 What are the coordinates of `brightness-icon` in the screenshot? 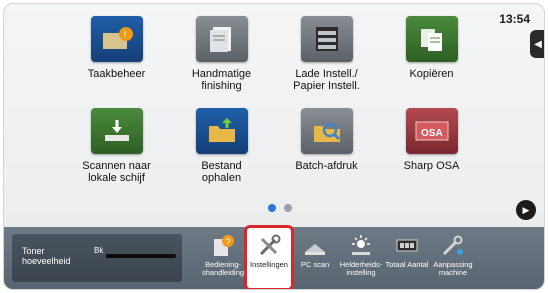 It's located at (361, 246).